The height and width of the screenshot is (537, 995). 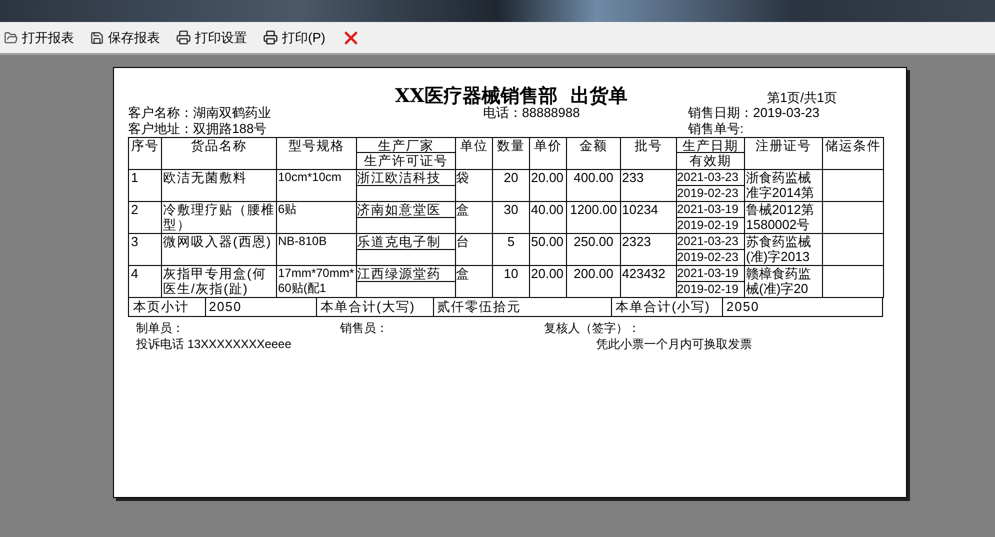 I want to click on phone-number: 电话：88888988, so click(x=532, y=113).